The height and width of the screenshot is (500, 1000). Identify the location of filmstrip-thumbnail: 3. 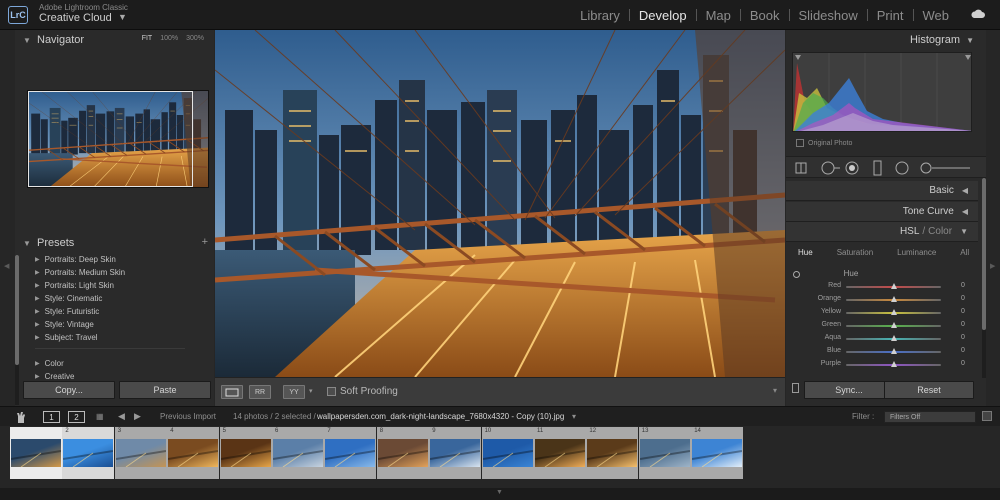
(140, 453).